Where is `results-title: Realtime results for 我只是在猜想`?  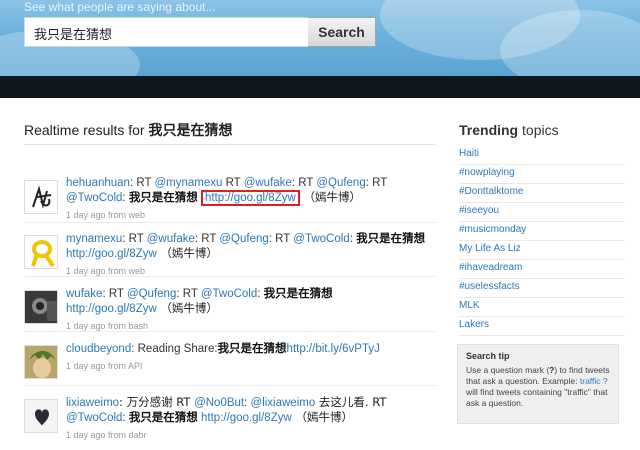
results-title: Realtime results for 我只是在猜想 is located at coordinates (128, 130).